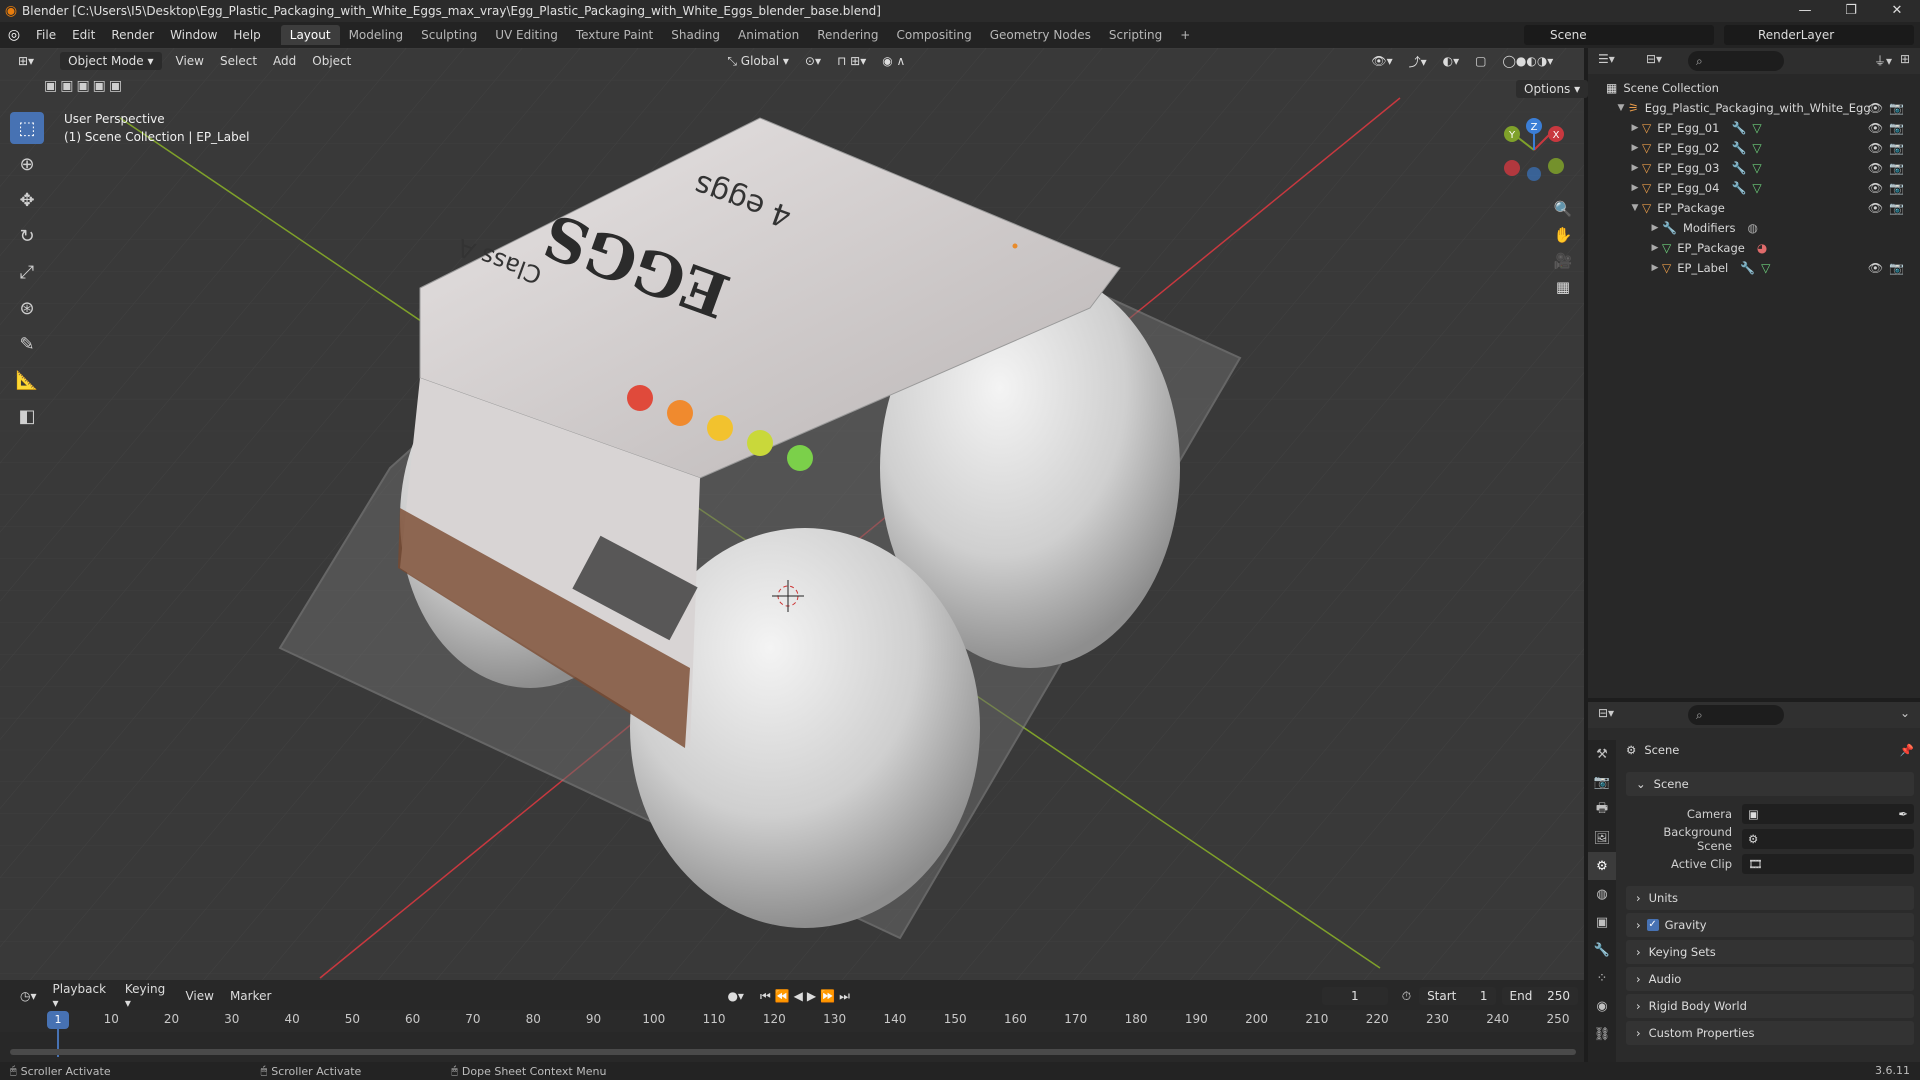 The image size is (1920, 1080). Describe the element at coordinates (813, 61) in the screenshot. I see `pivot-icon: ⊙▾` at that location.